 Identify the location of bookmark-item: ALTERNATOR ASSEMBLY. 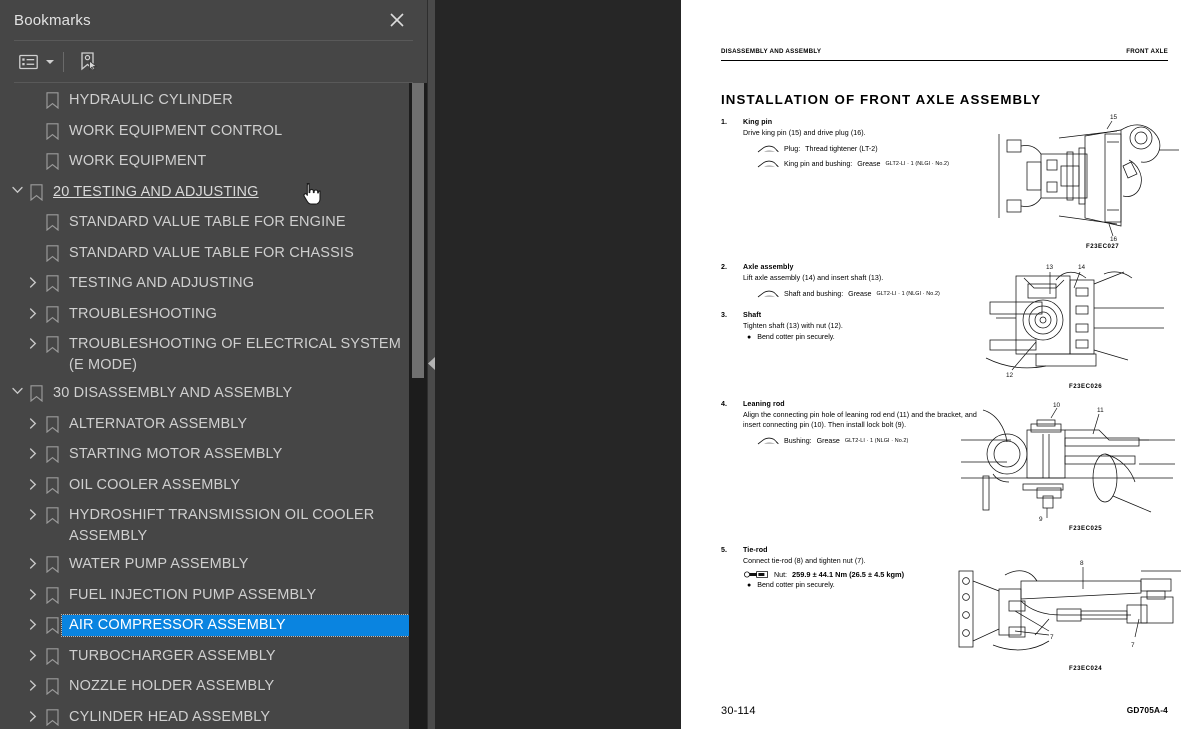
(204, 425).